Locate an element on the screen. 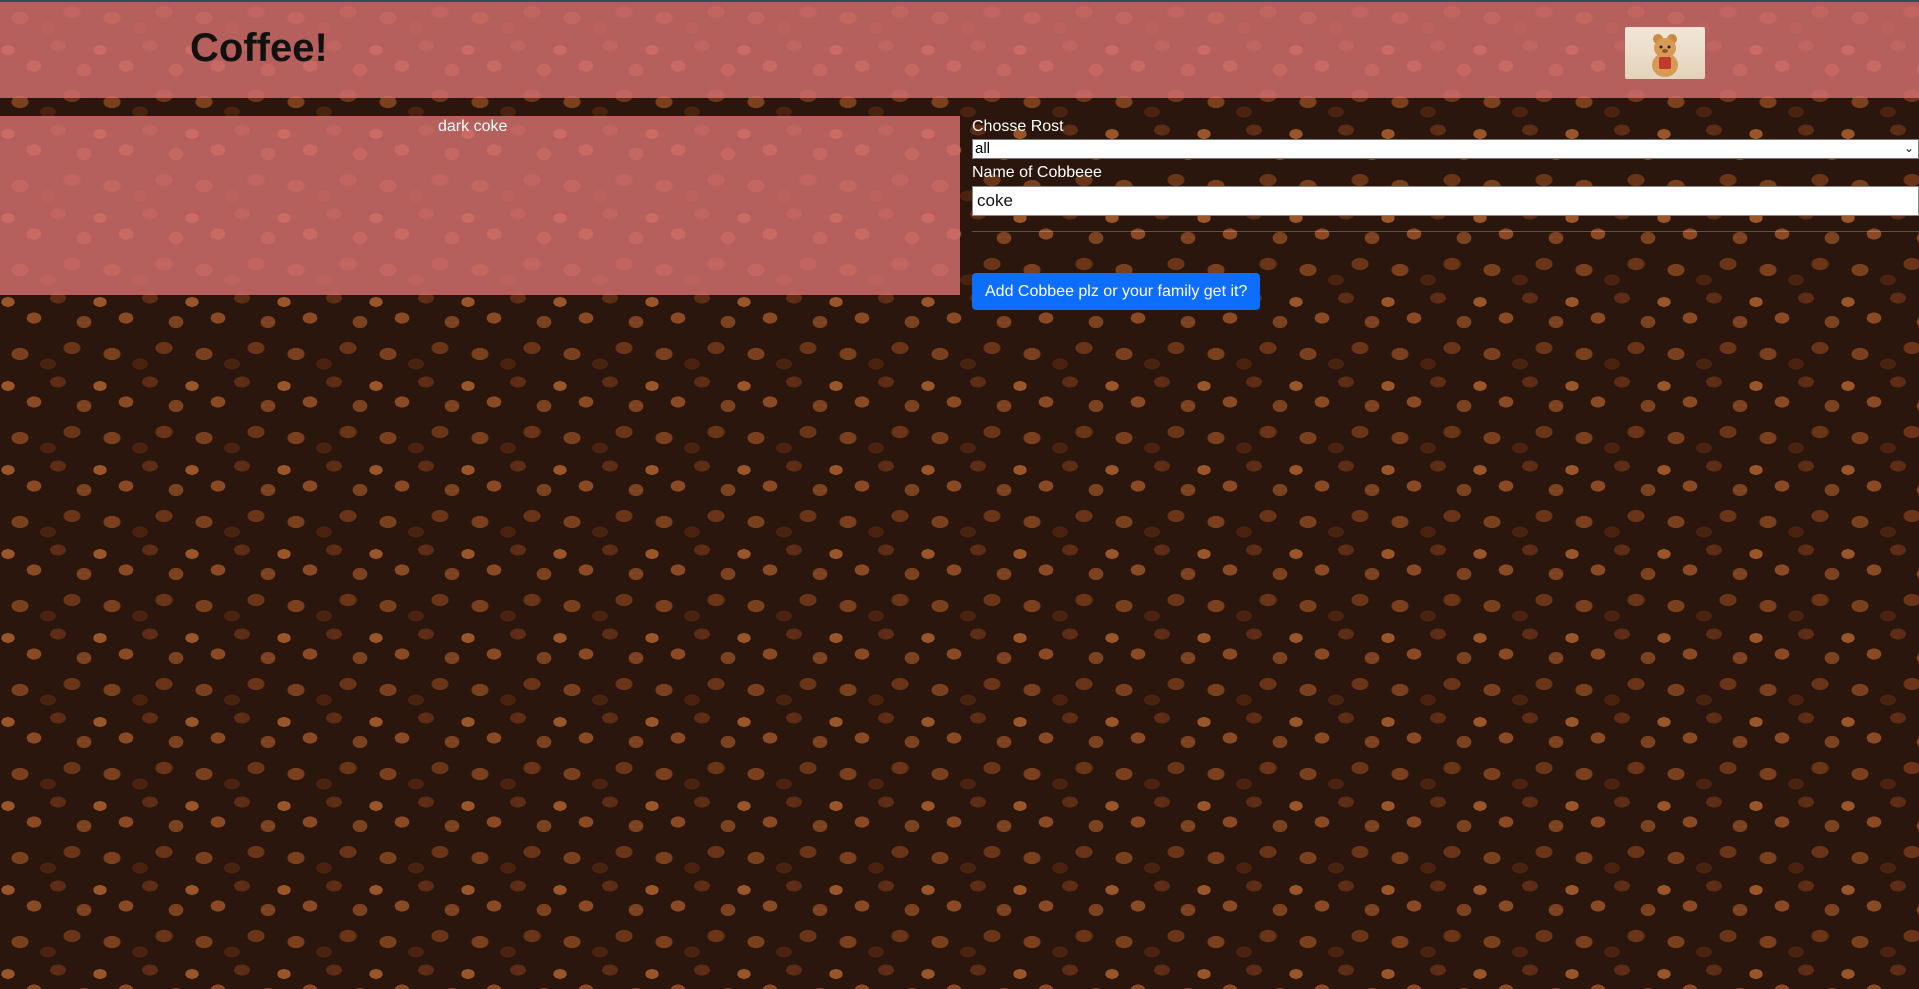  coffee-name-input is located at coordinates (1445, 201).